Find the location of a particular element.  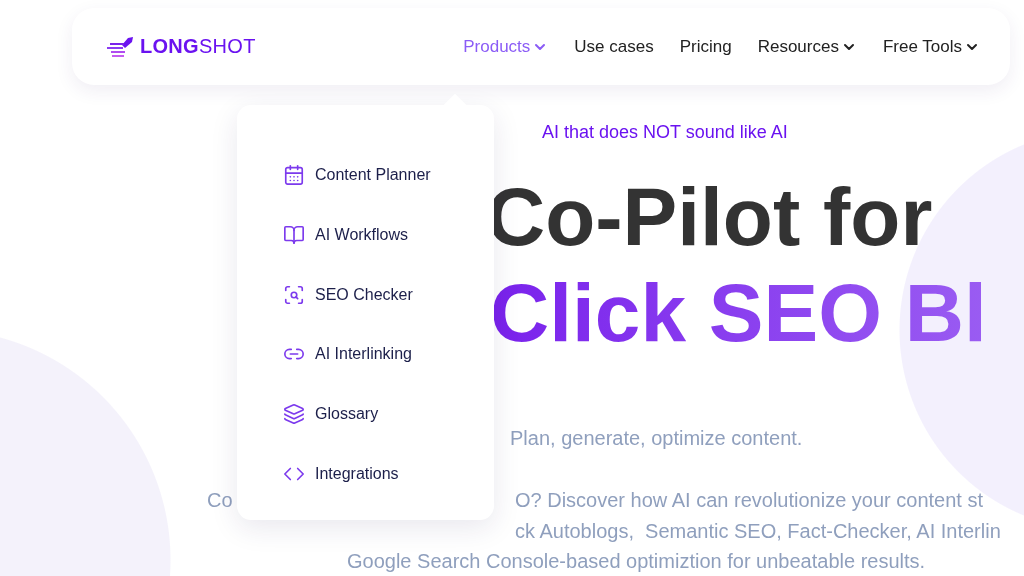

paragraph-text: Co is located at coordinates (220, 500).